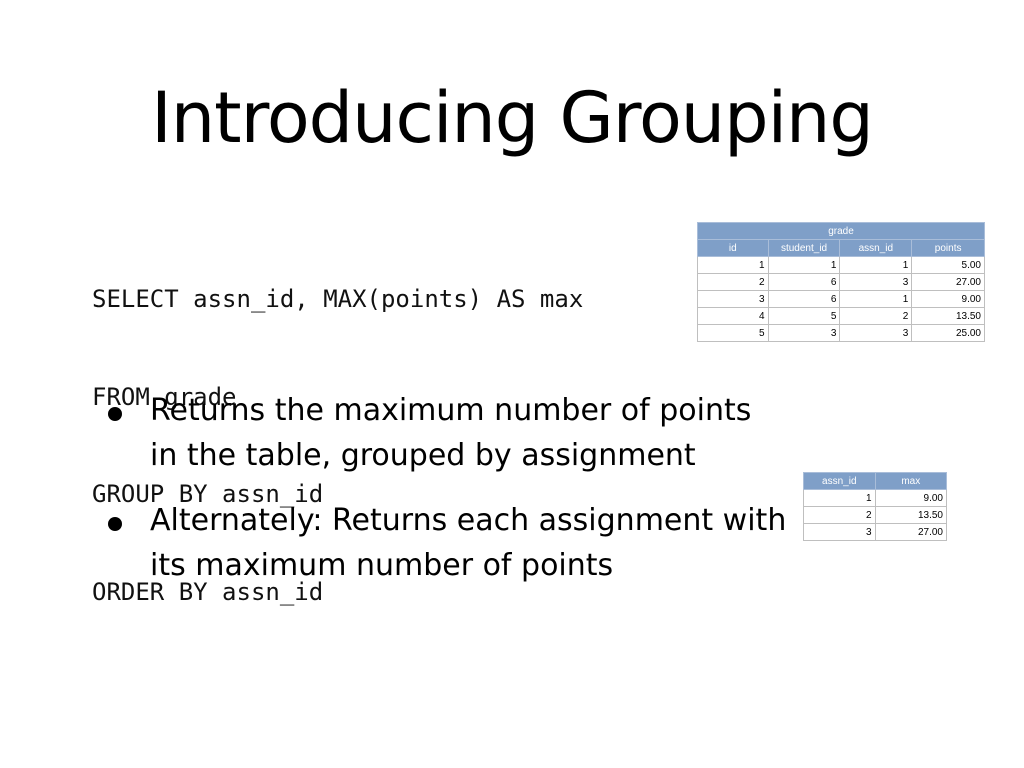 This screenshot has height=768, width=1024. I want to click on table-row: 3 6 1 9.00, so click(841, 299).